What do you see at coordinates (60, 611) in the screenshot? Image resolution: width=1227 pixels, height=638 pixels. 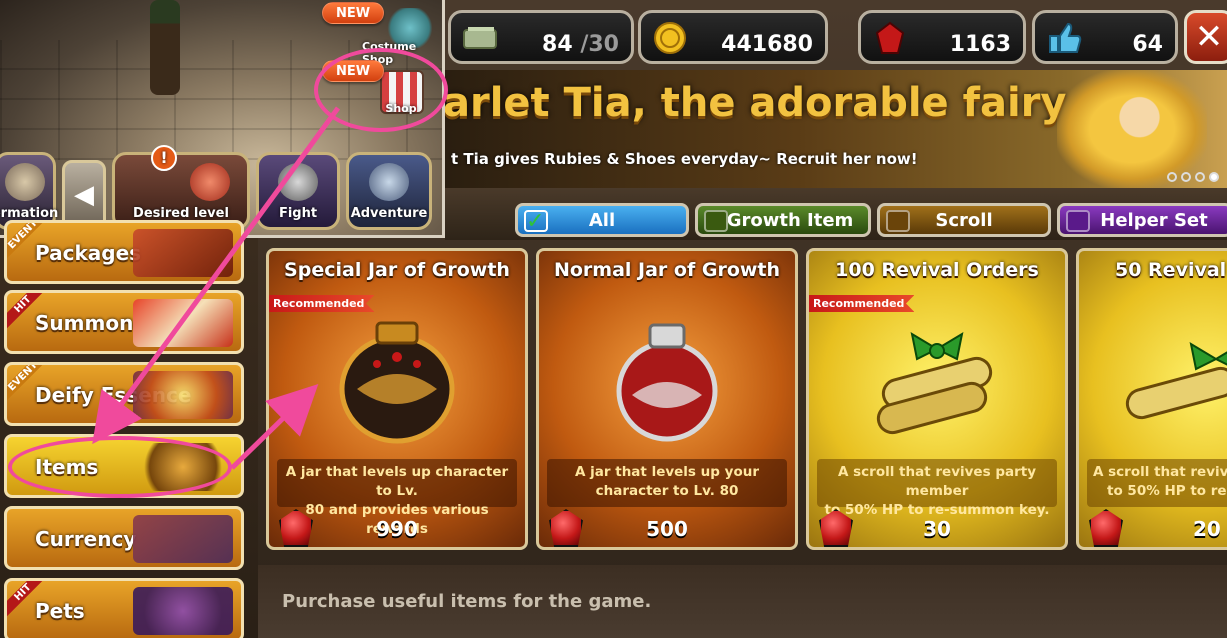 I see `sidebar-item-label: Pets` at bounding box center [60, 611].